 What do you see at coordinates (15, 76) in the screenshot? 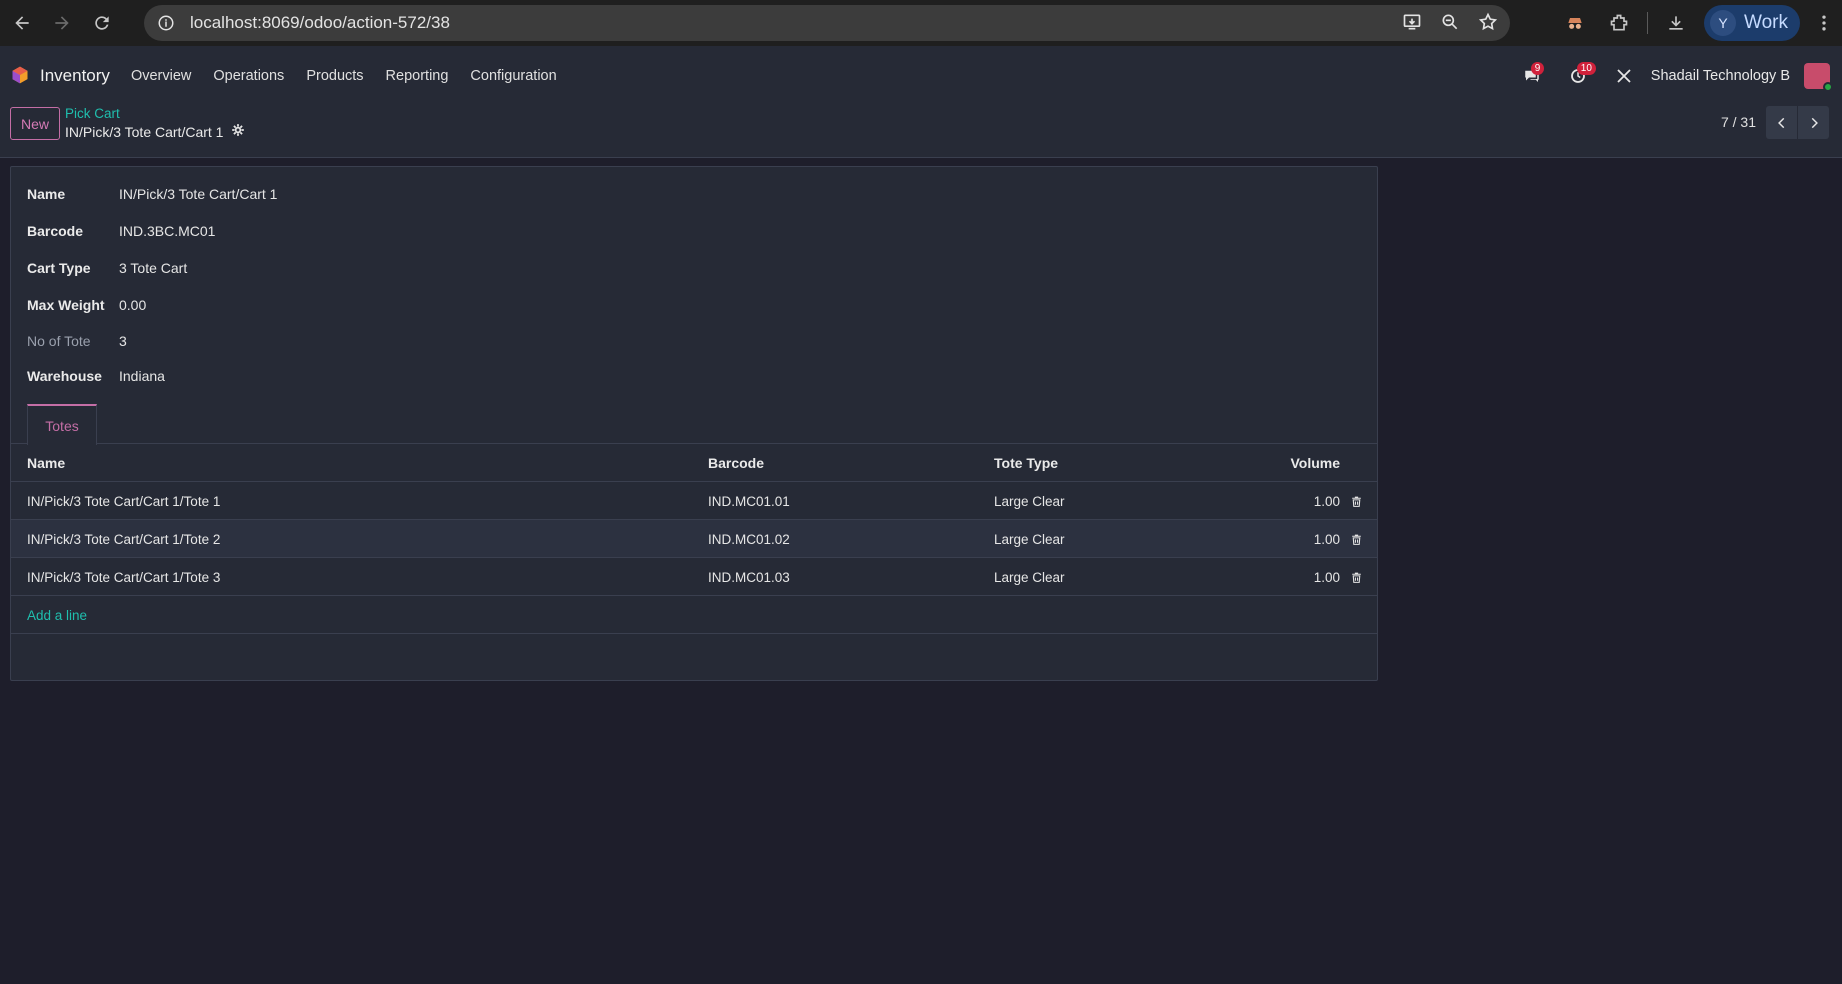
I see `app-logo-icon` at bounding box center [15, 76].